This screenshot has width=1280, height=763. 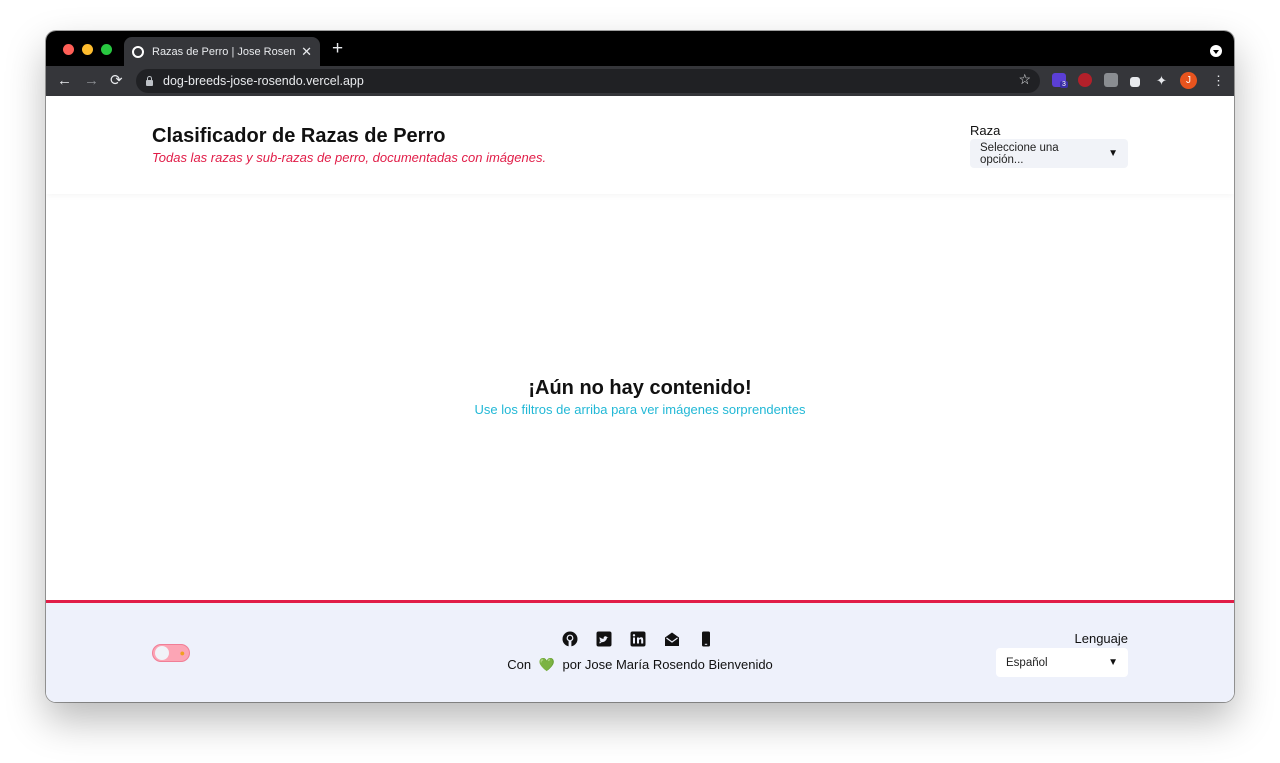 I want to click on camera-icon, so click(x=1111, y=80).